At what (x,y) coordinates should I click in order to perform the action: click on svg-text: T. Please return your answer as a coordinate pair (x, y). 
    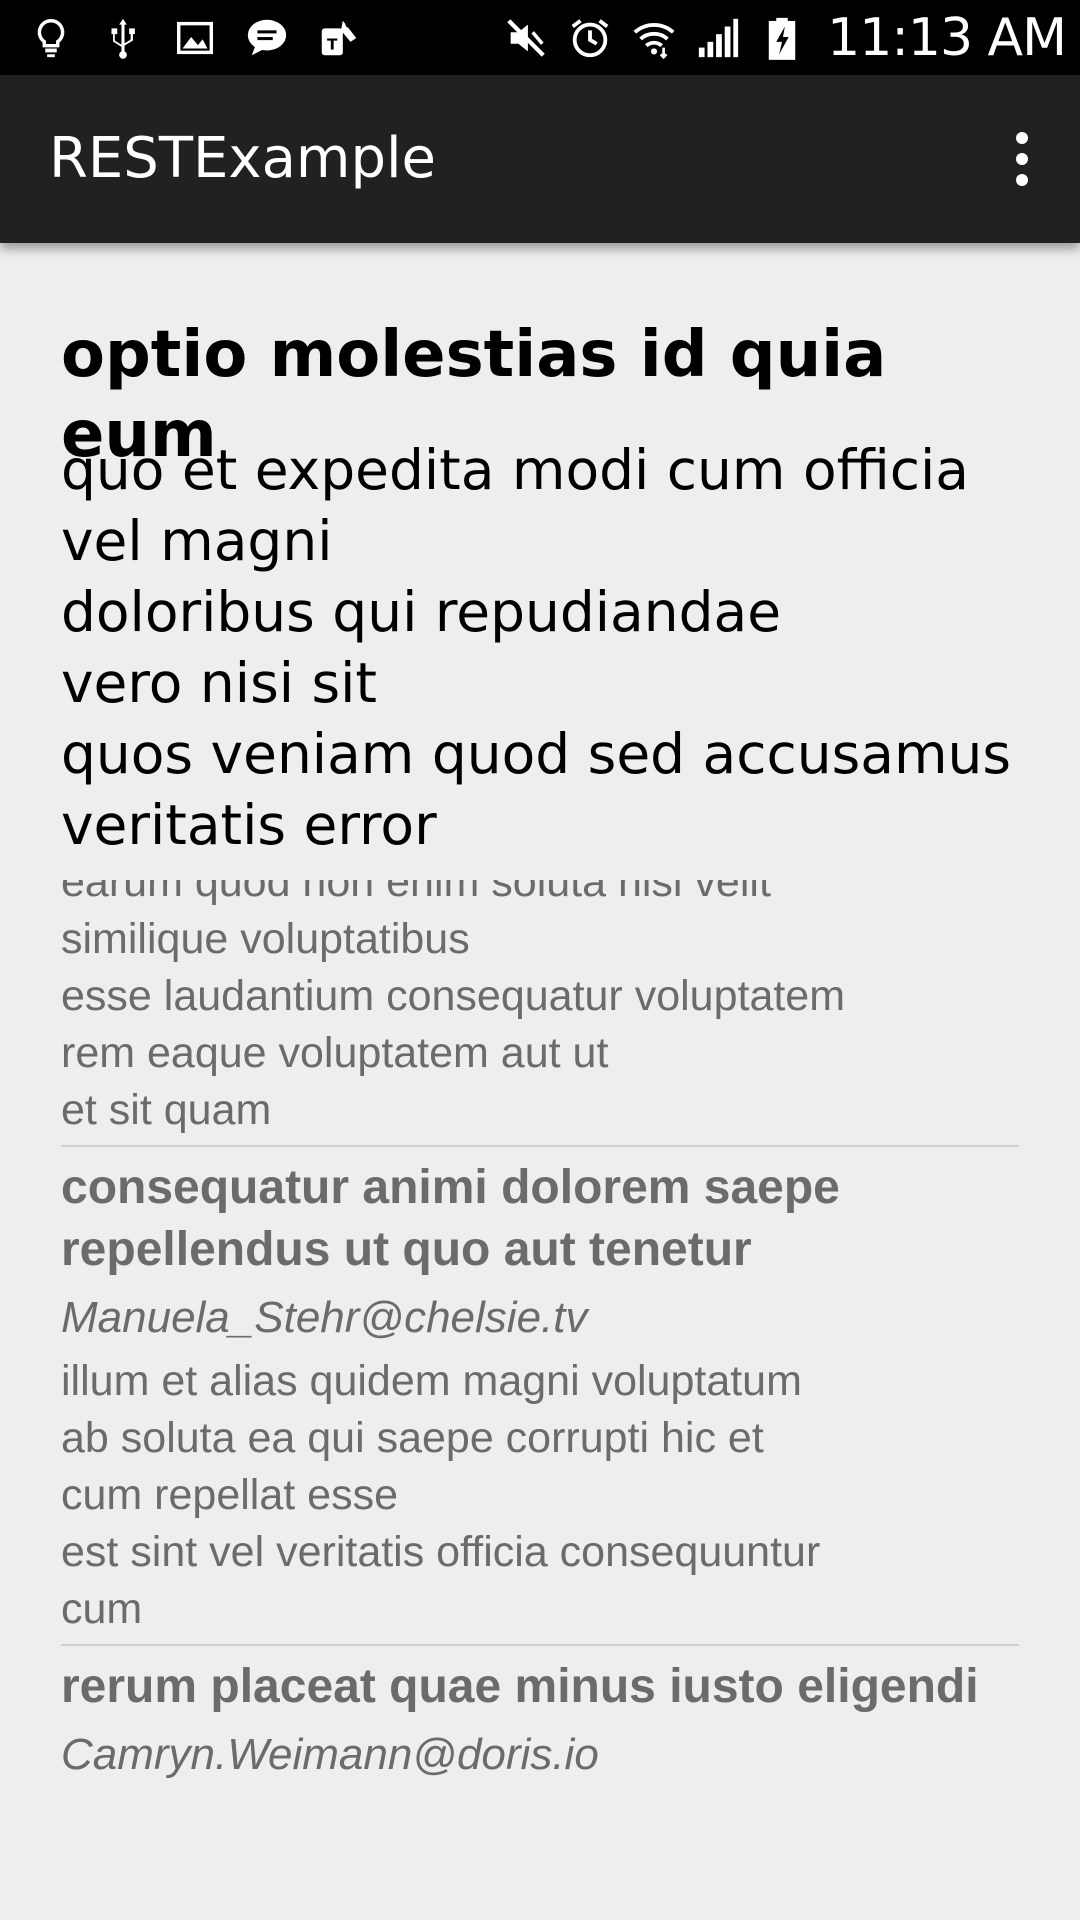
    Looking at the image, I should click on (332, 44).